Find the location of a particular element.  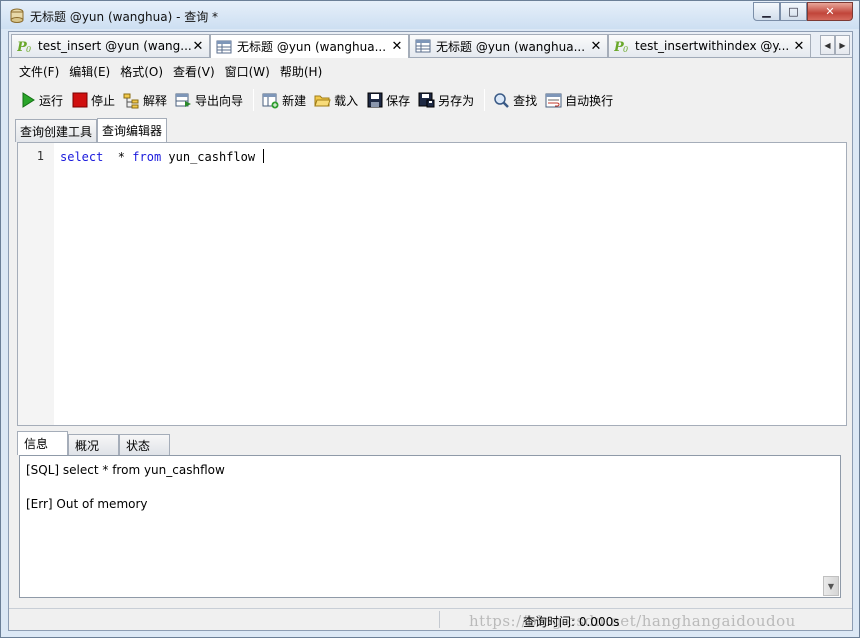

minimize-button: ▁ is located at coordinates (766, 11).